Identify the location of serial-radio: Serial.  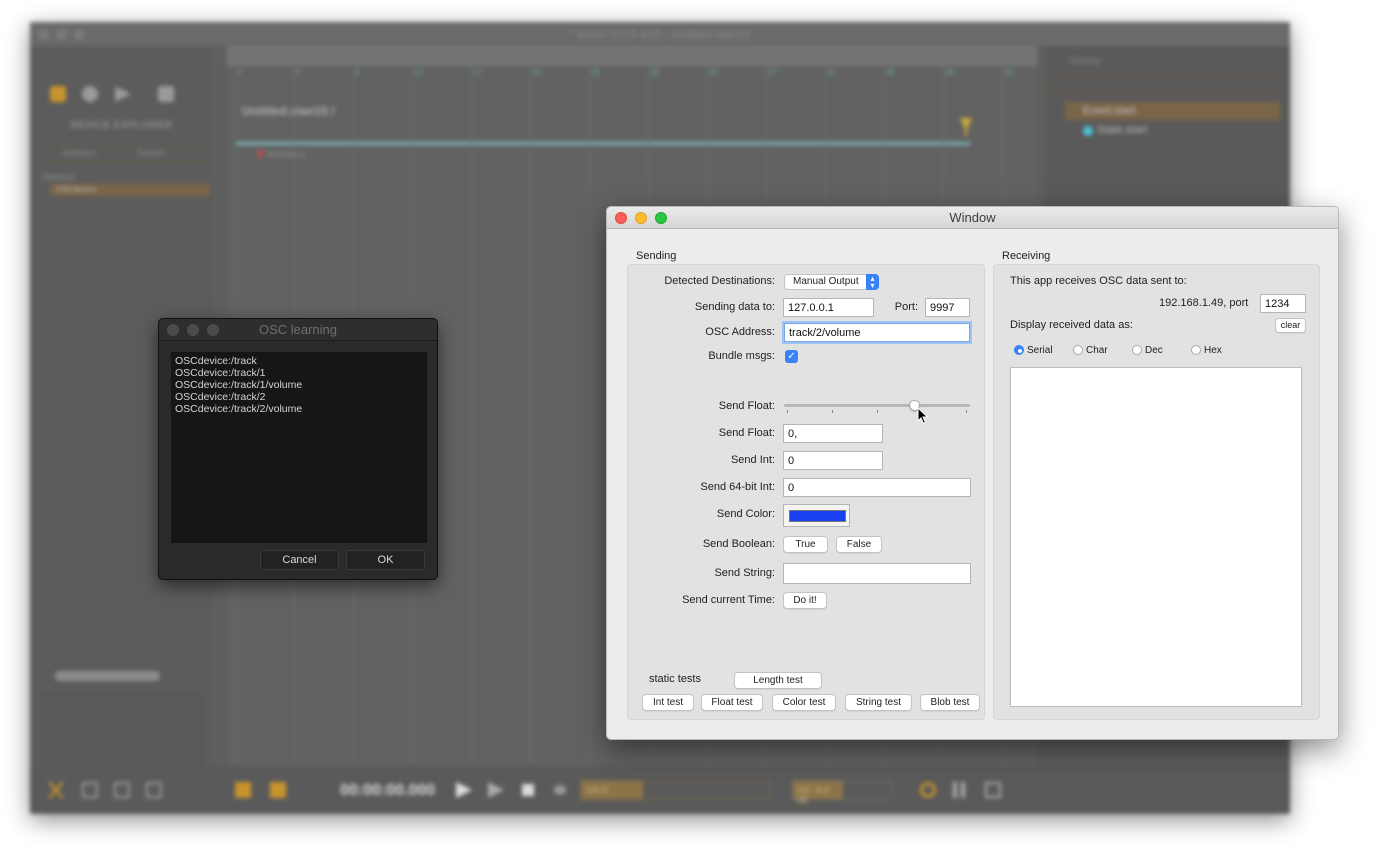
(1033, 350).